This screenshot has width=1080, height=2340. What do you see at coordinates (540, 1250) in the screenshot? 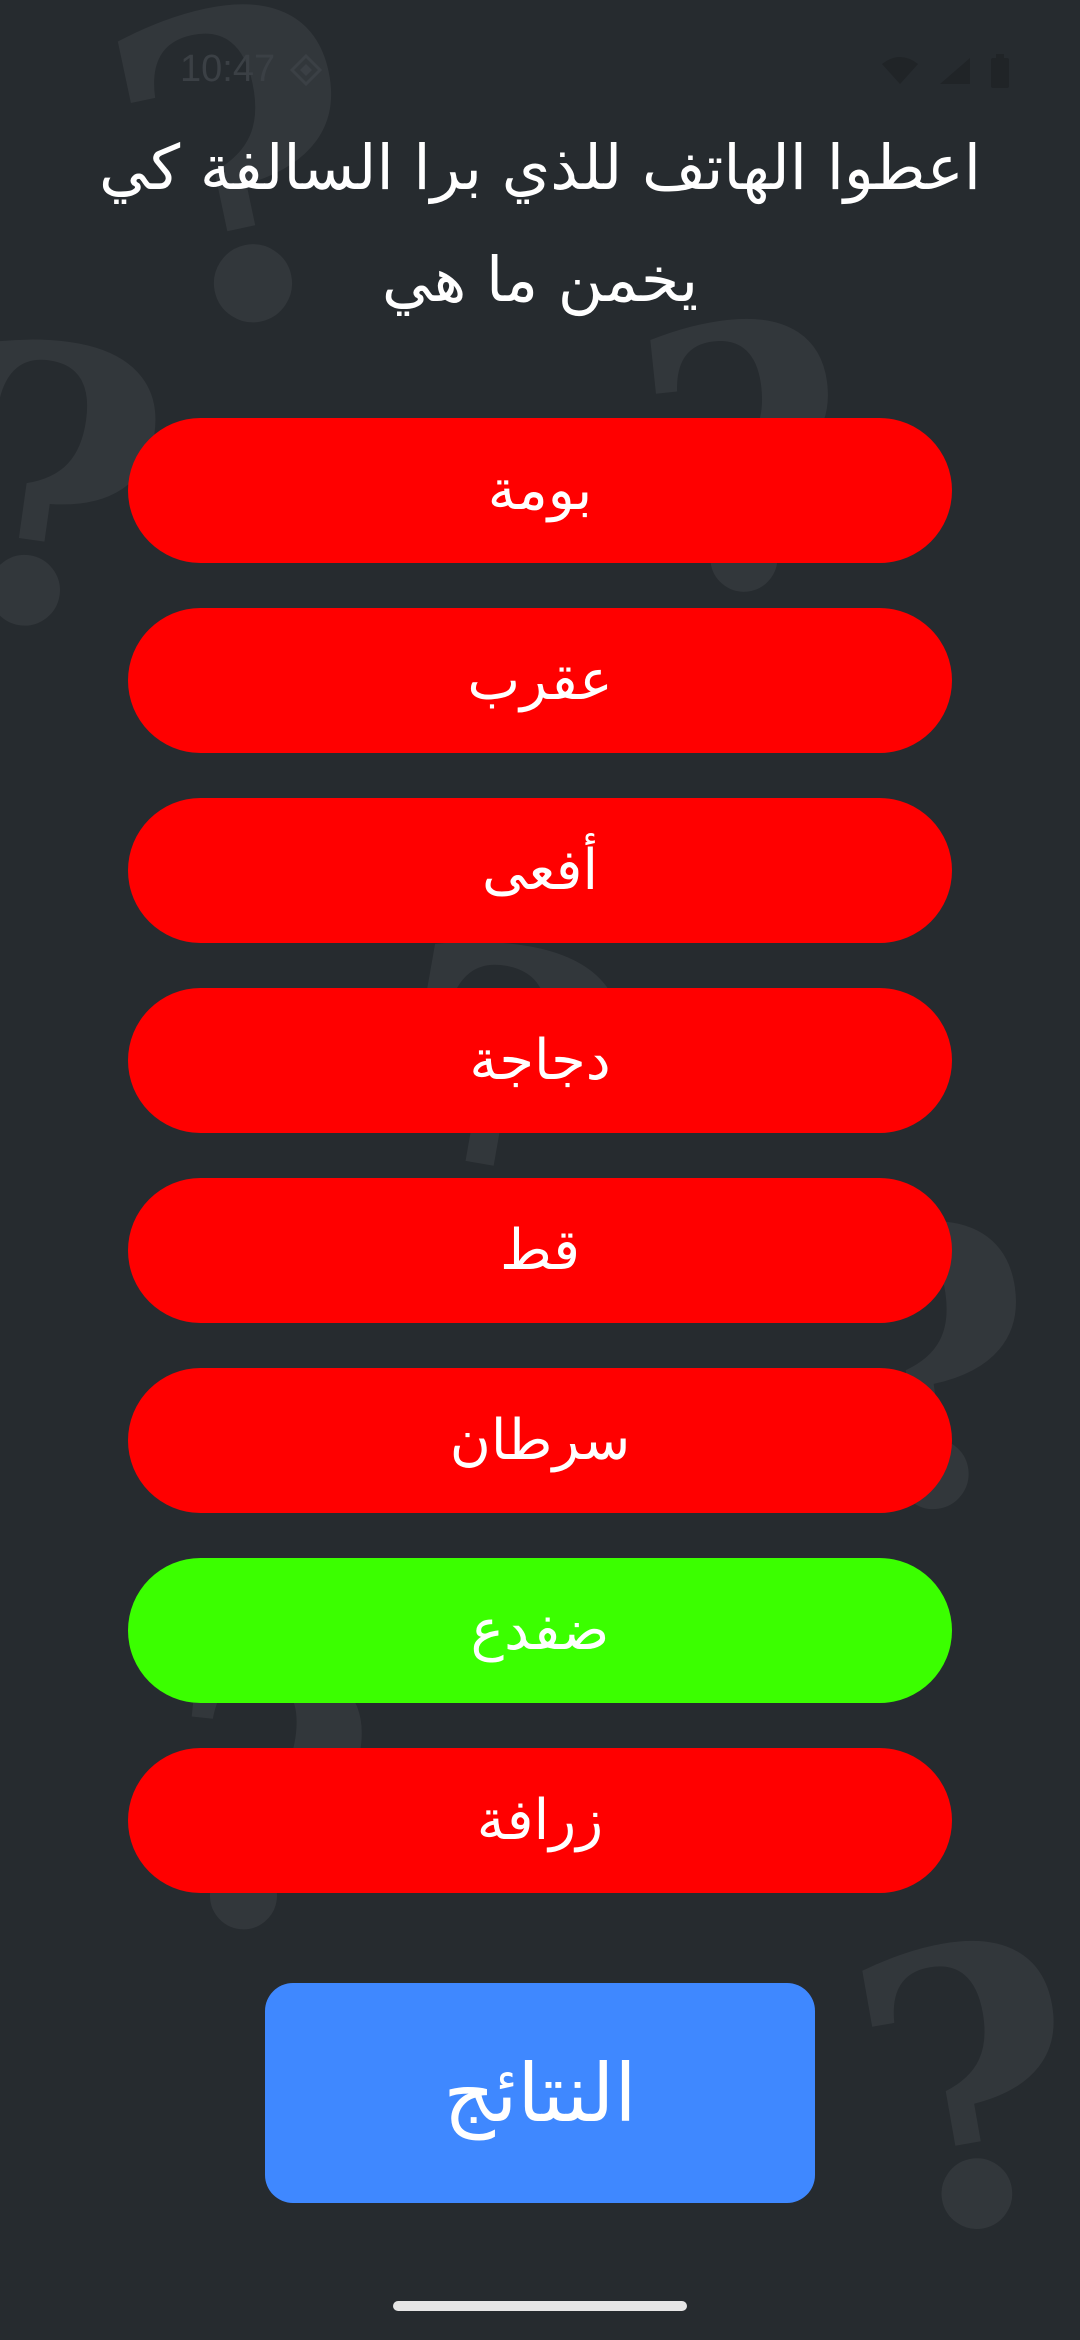
I see `option-button: قط` at bounding box center [540, 1250].